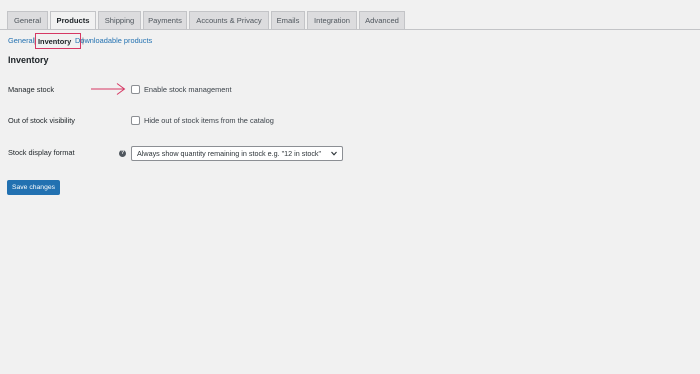  I want to click on tab-payments: Payments, so click(165, 20).